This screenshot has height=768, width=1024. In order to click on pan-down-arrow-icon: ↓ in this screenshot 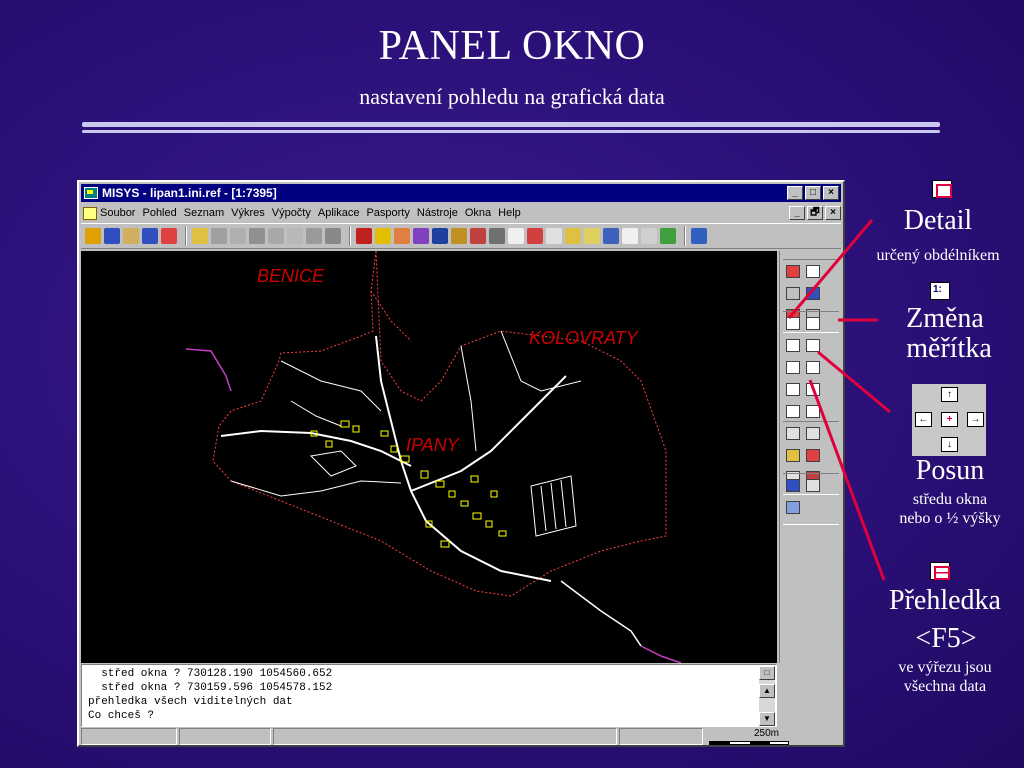, I will do `click(949, 444)`.